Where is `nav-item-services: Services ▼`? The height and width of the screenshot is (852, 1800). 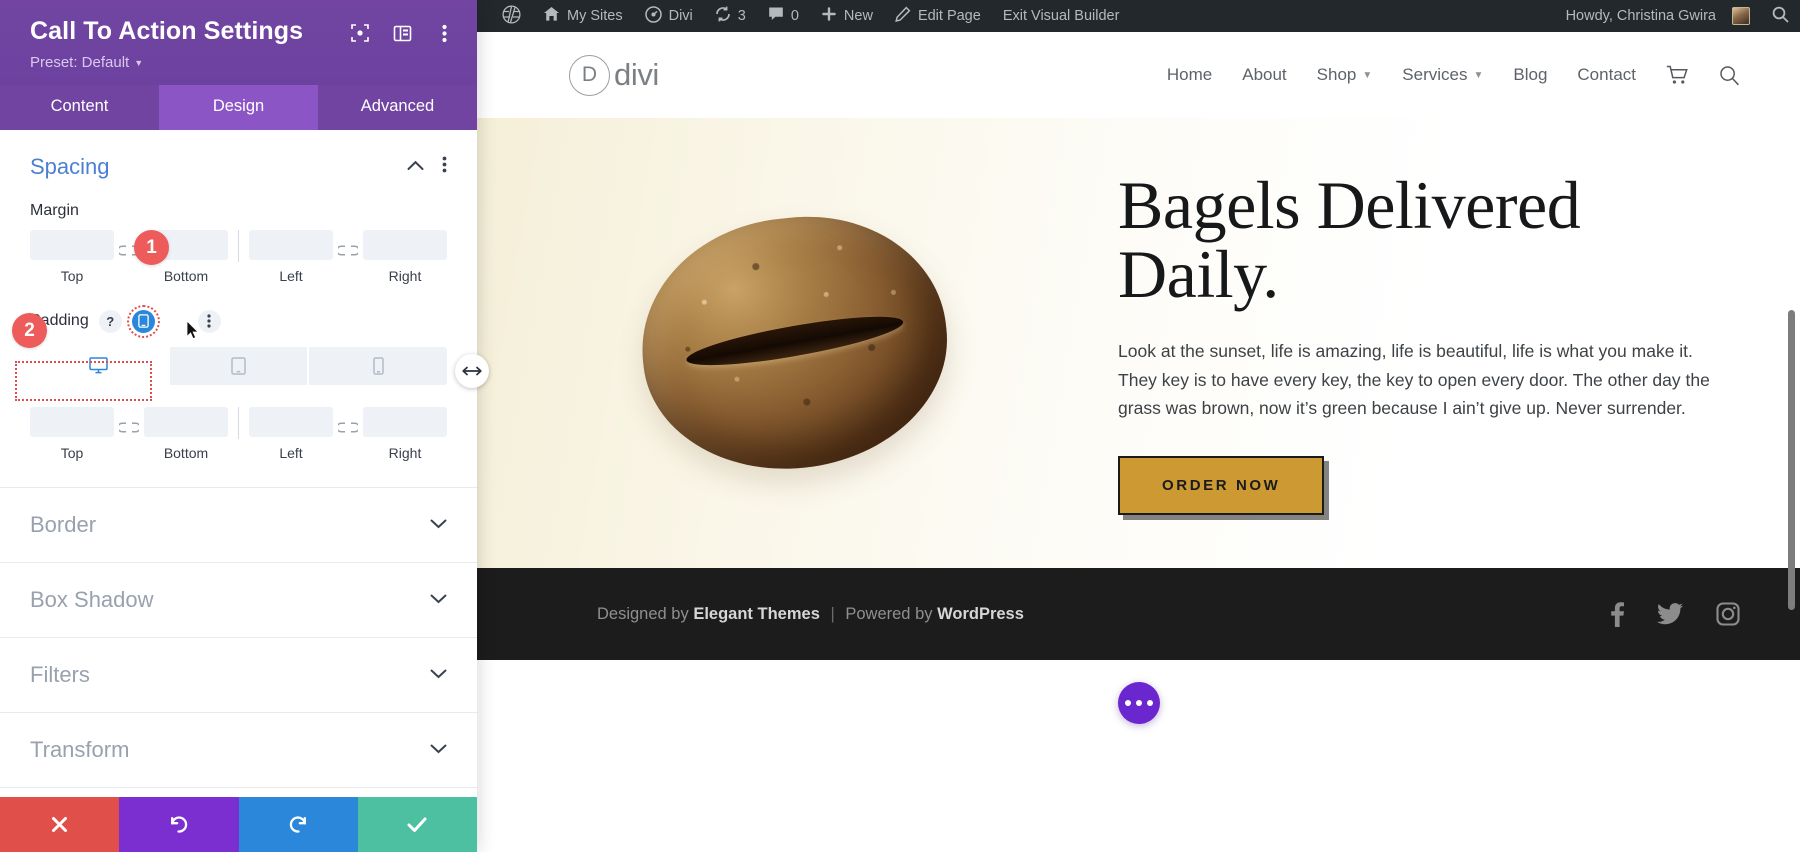
nav-item-services: Services ▼ is located at coordinates (1442, 75).